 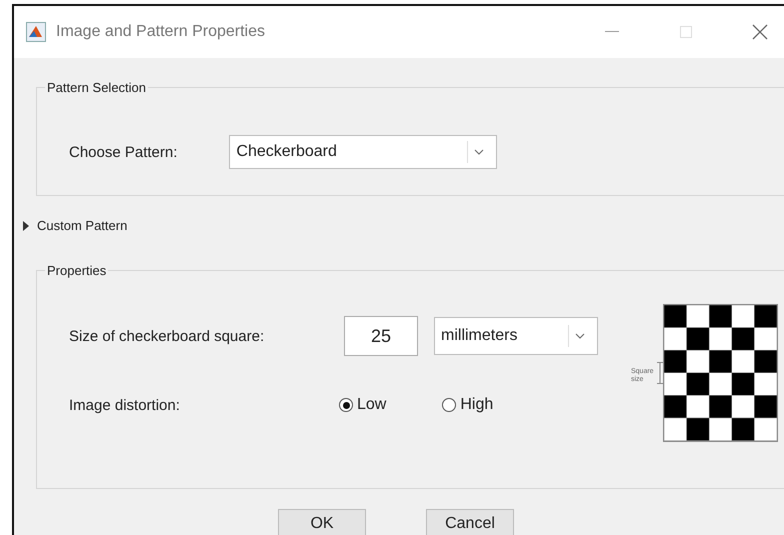 I want to click on radio-button: High, so click(x=468, y=405).